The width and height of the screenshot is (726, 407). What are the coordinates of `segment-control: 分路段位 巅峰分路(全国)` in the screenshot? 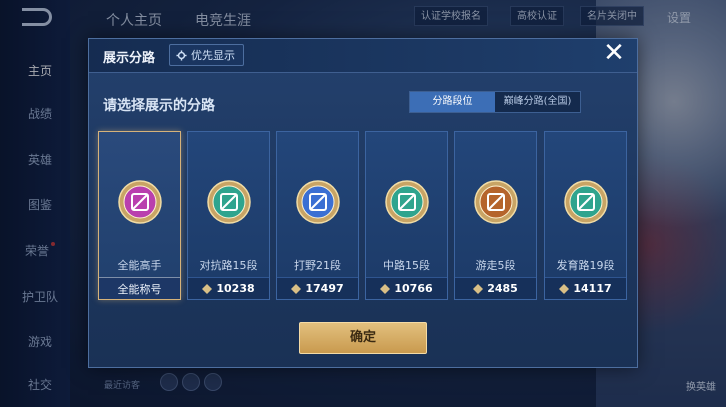 It's located at (495, 102).